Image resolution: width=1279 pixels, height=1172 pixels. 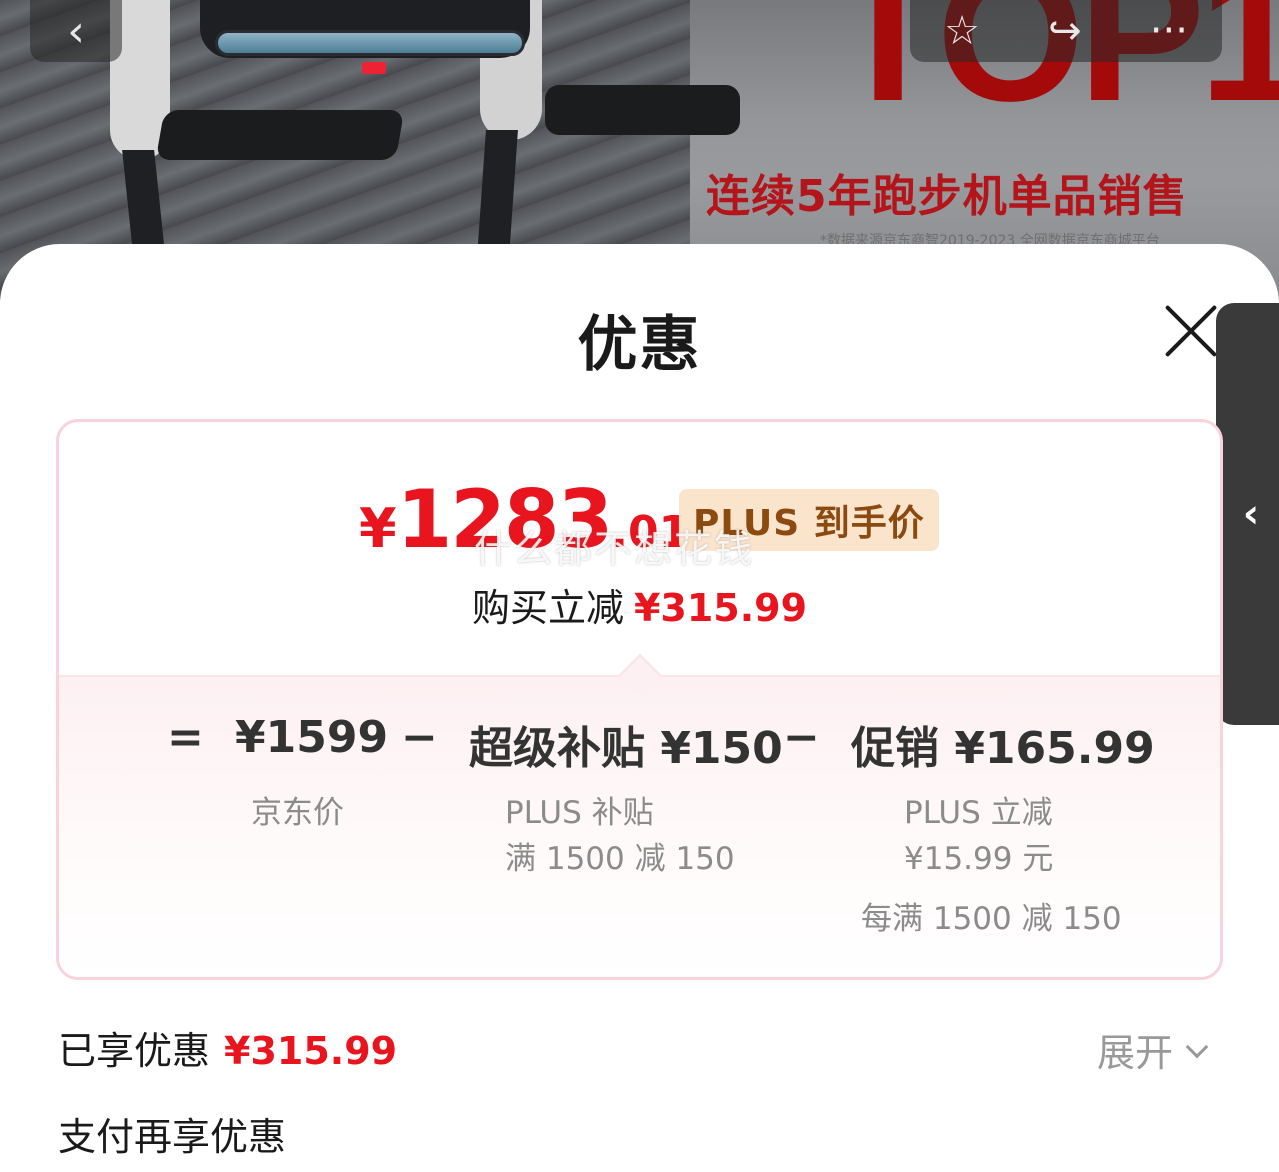 What do you see at coordinates (579, 813) in the screenshot?
I see `subsidy-detail-line: PLUS 补贴` at bounding box center [579, 813].